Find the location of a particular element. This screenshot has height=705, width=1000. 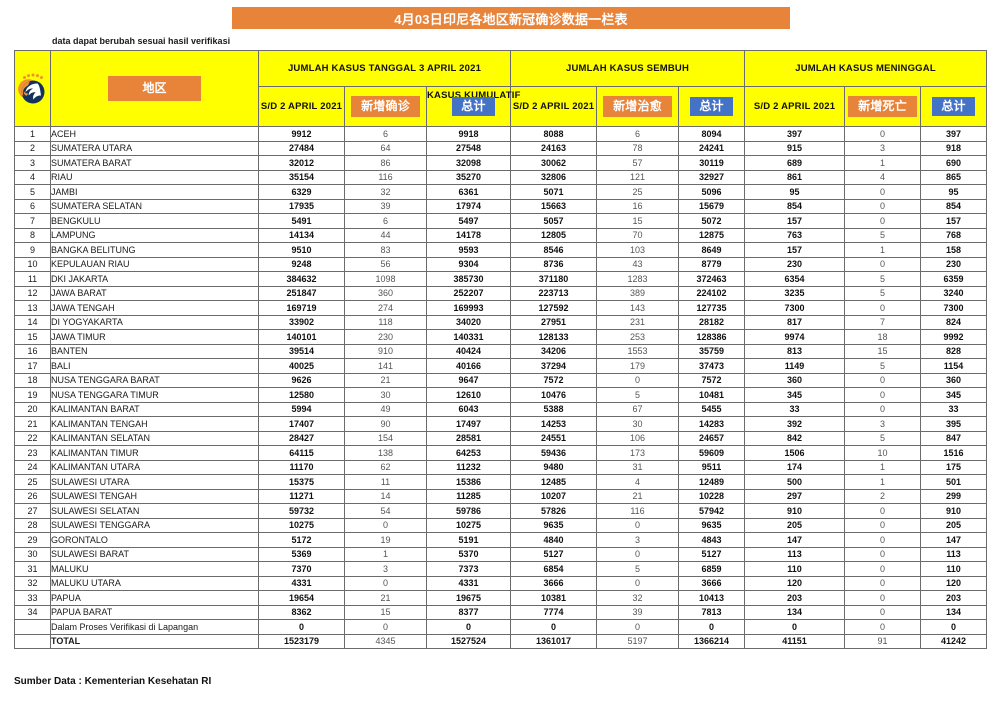

table-row: 4 RIAU 35154 116 35270 32806 121 32927 861 4 865 is located at coordinates (501, 177).